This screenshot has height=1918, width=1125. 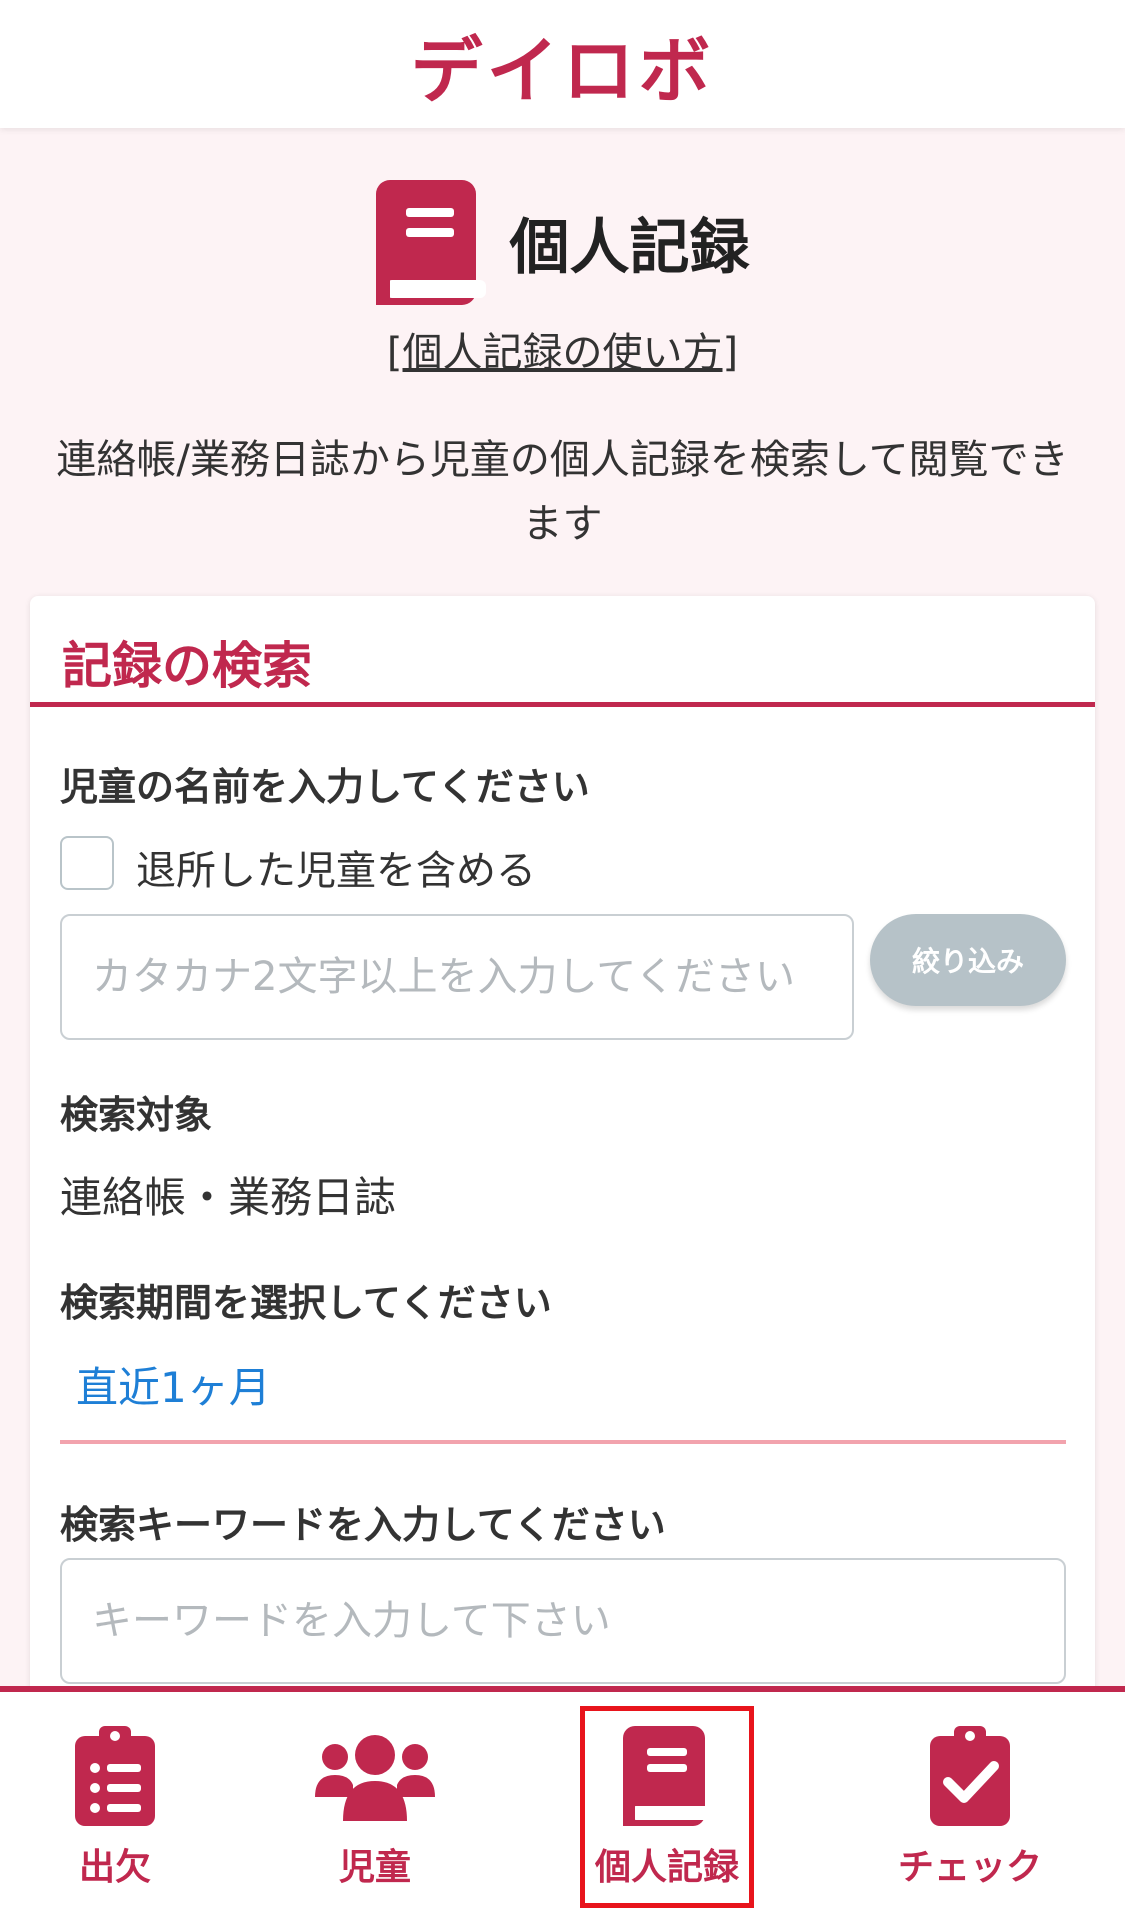 I want to click on target-label: 検索対象, so click(x=136, y=1115).